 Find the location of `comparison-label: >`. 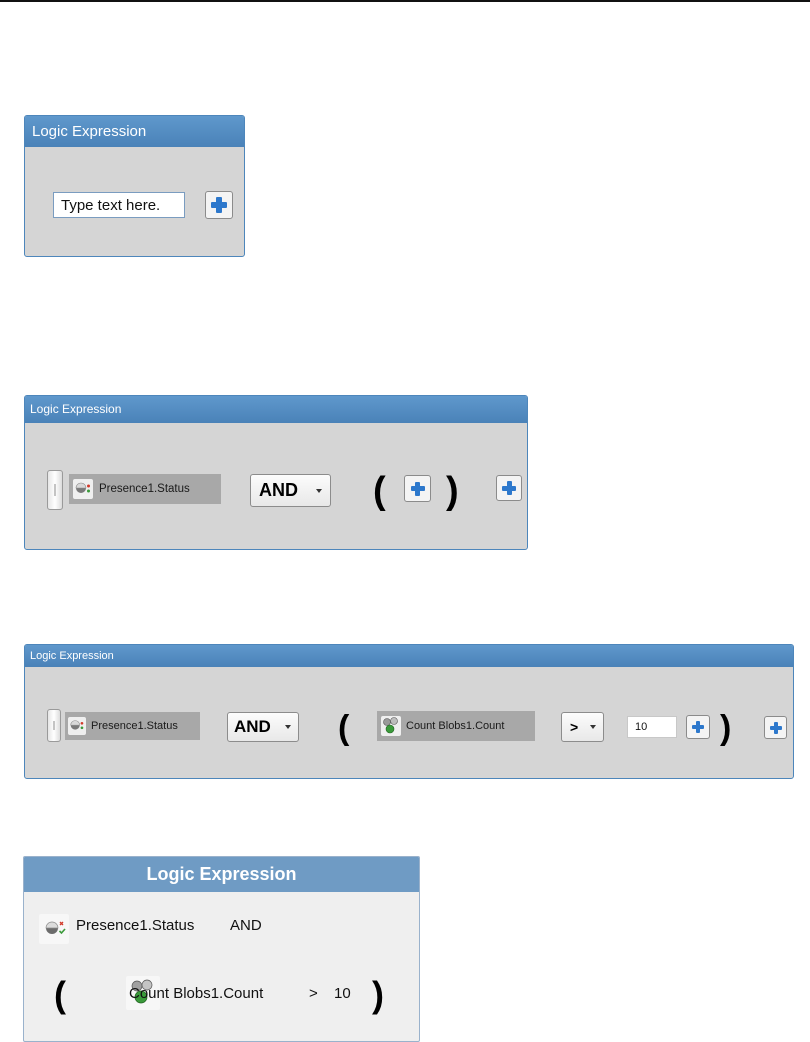

comparison-label: > is located at coordinates (313, 993).